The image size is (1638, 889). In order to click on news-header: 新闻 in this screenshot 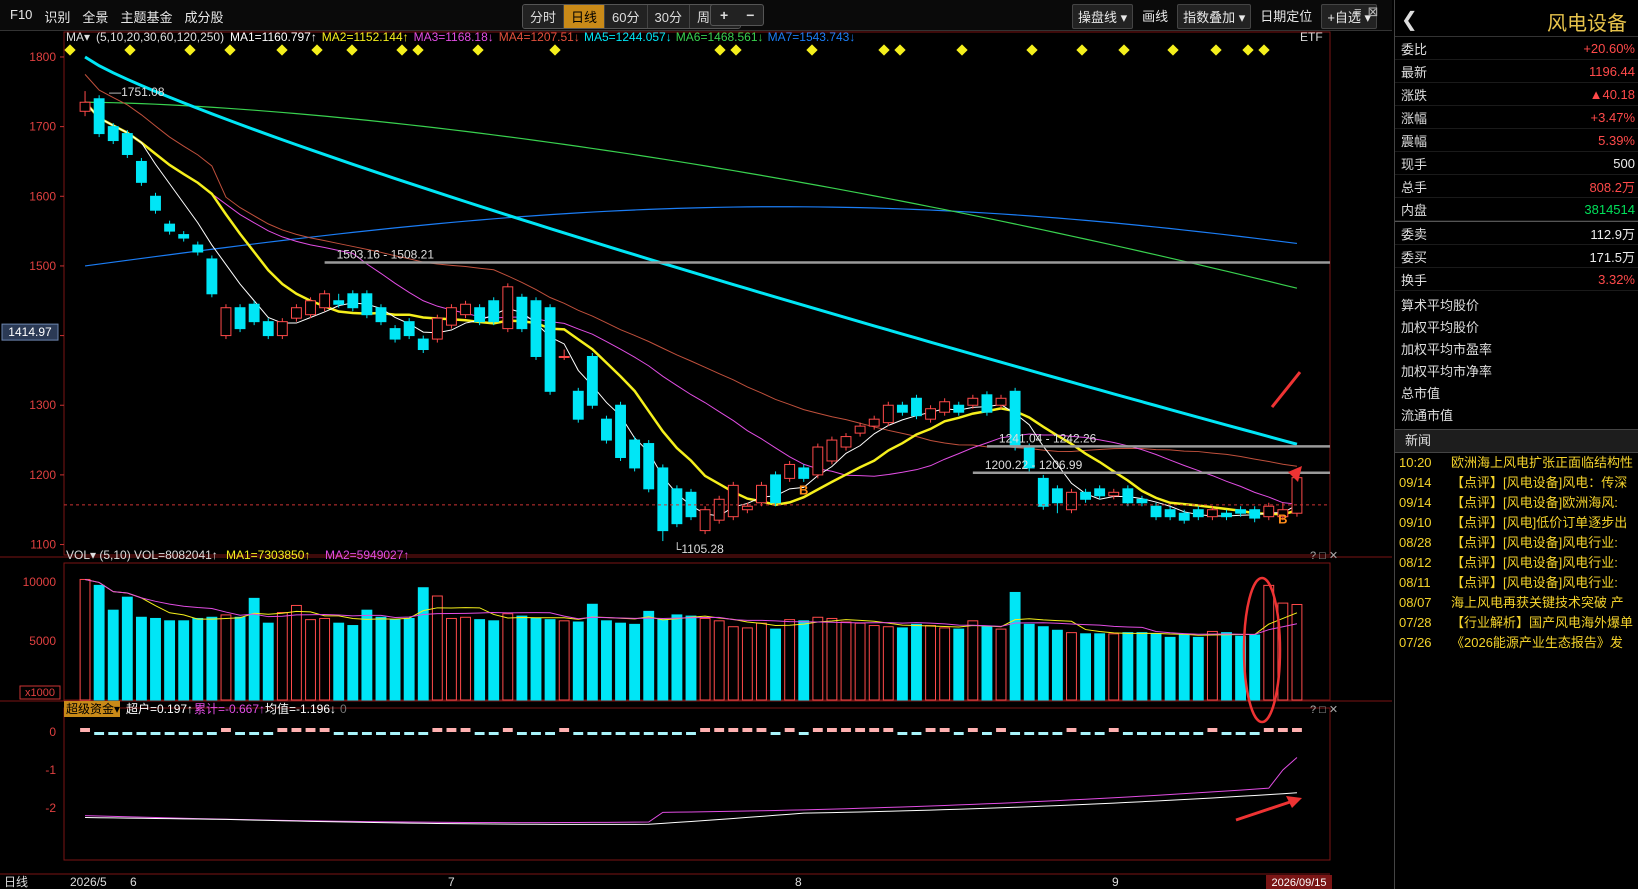, I will do `click(1516, 441)`.